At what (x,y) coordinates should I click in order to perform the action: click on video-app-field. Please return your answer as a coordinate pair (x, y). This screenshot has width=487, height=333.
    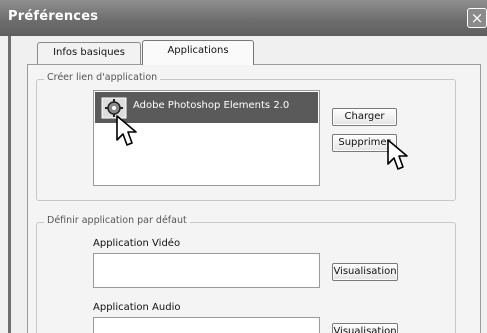
    Looking at the image, I should click on (206, 270).